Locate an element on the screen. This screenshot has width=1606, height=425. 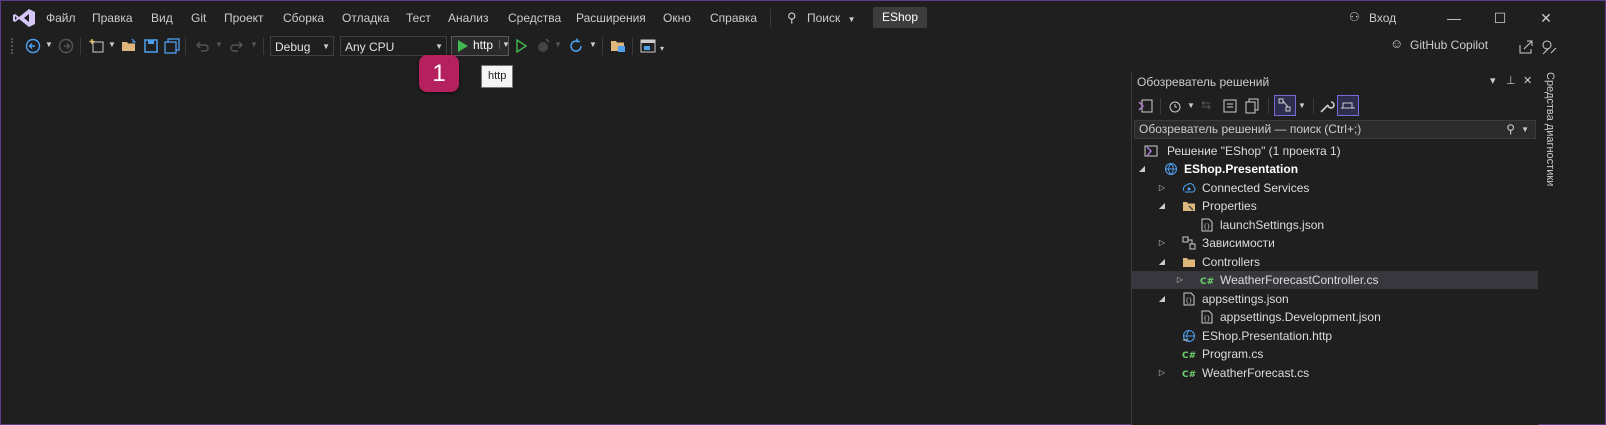
pending-changes-filter-icon is located at coordinates (1175, 106).